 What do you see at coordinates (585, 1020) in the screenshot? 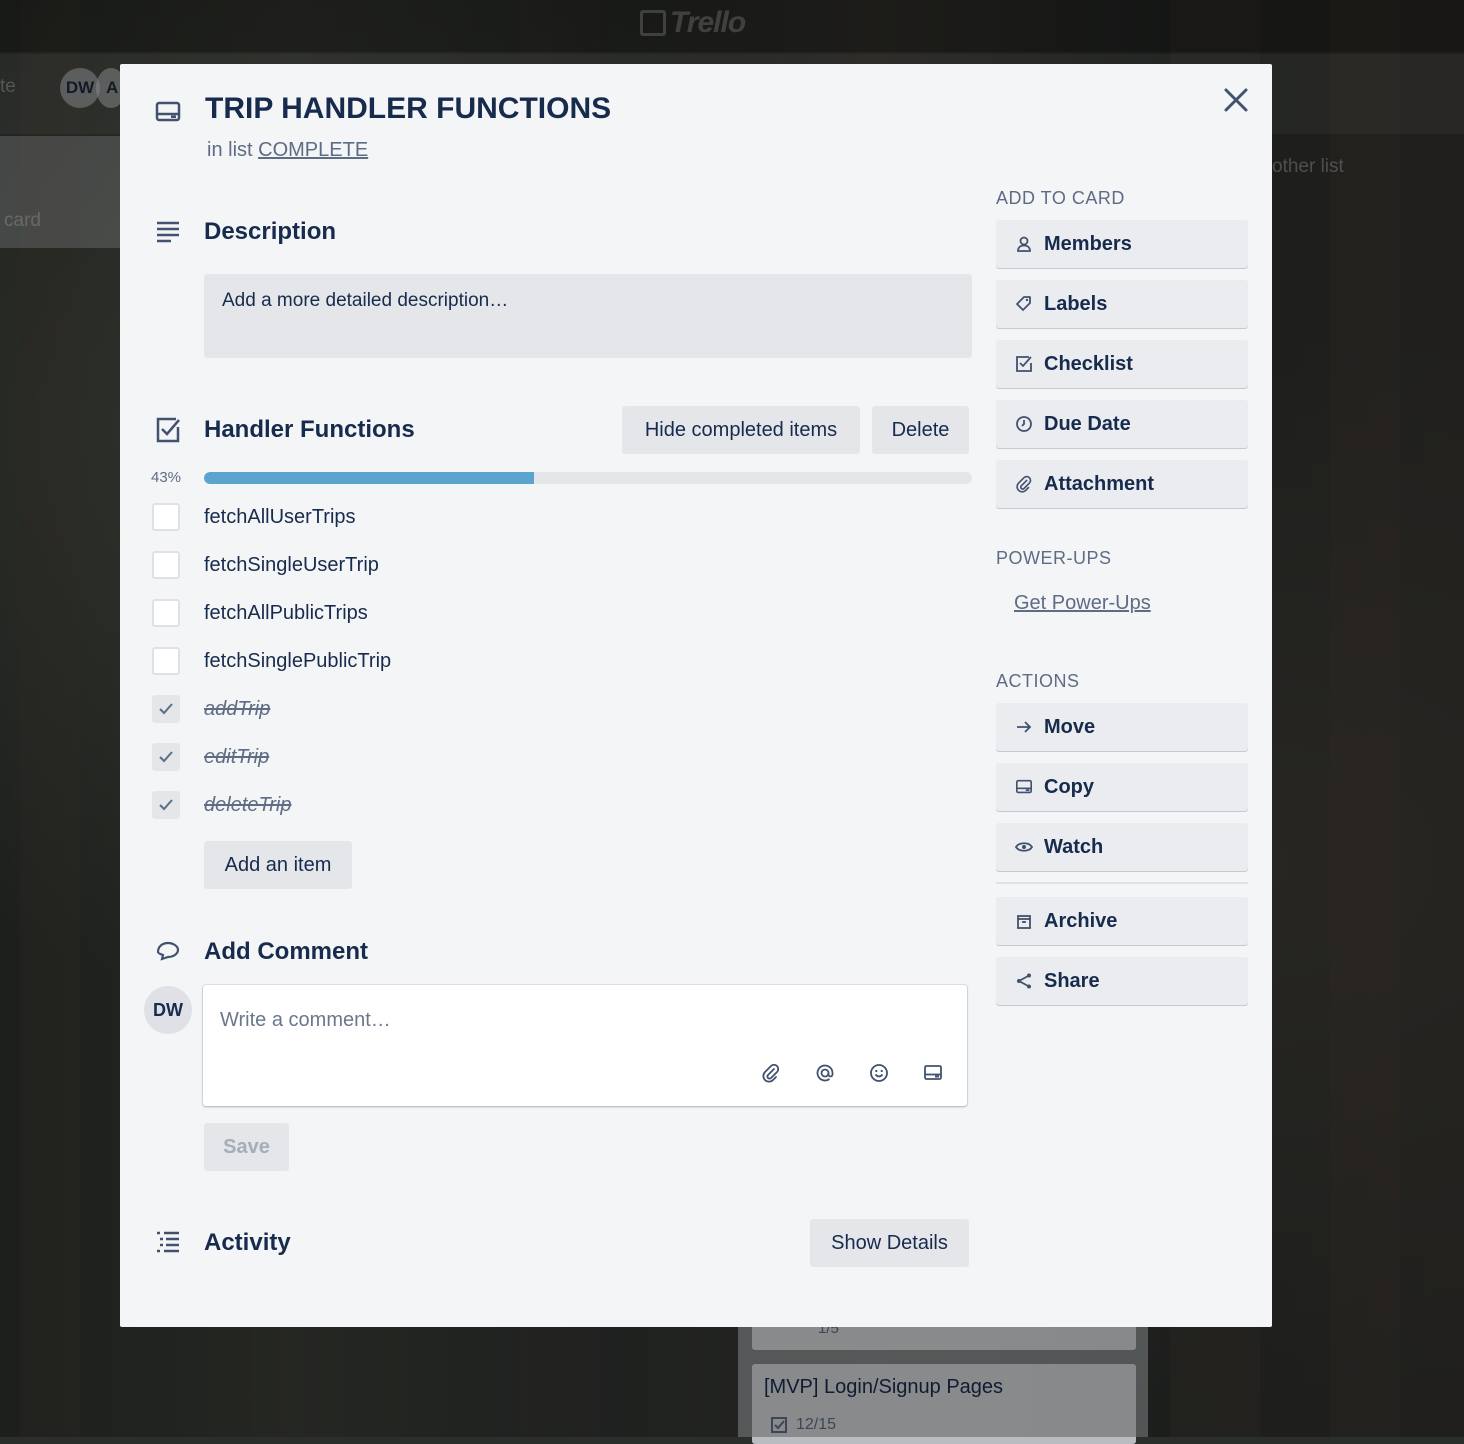
I see `comment-input` at bounding box center [585, 1020].